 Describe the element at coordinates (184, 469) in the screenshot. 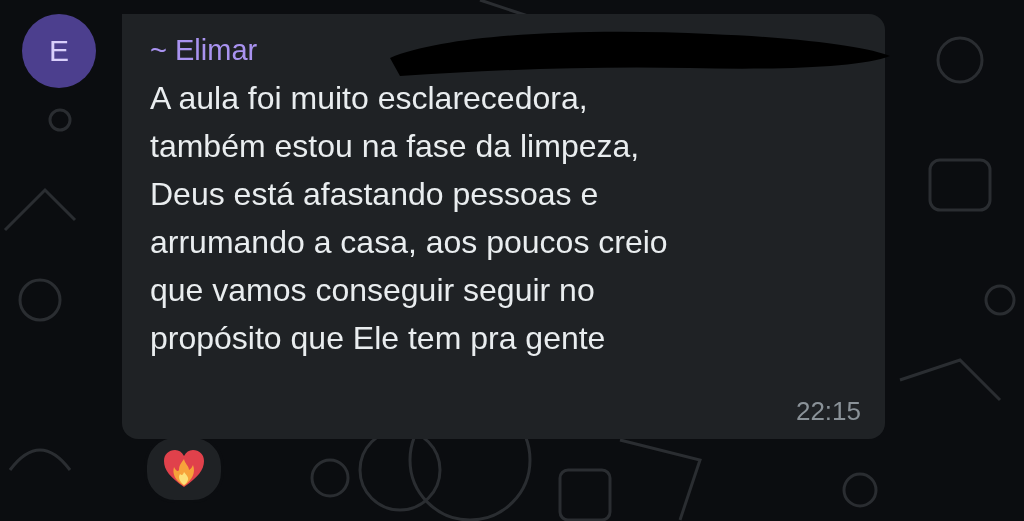

I see `heart-on-fire-icon` at that location.